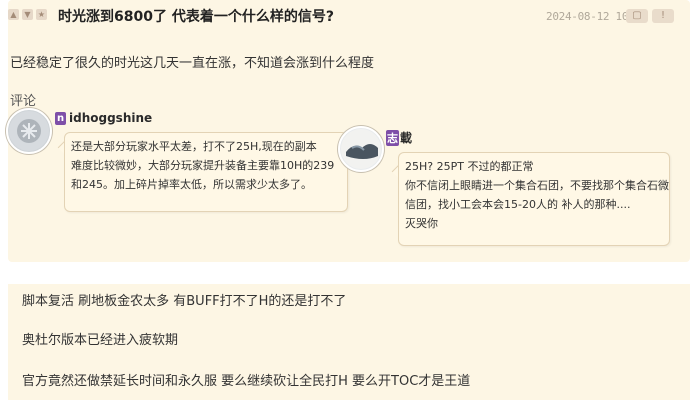 The height and width of the screenshot is (400, 690). What do you see at coordinates (191, 184) in the screenshot?
I see `comment-line: 和245。加上碎片掉率太低，所以需求少太多了。` at bounding box center [191, 184].